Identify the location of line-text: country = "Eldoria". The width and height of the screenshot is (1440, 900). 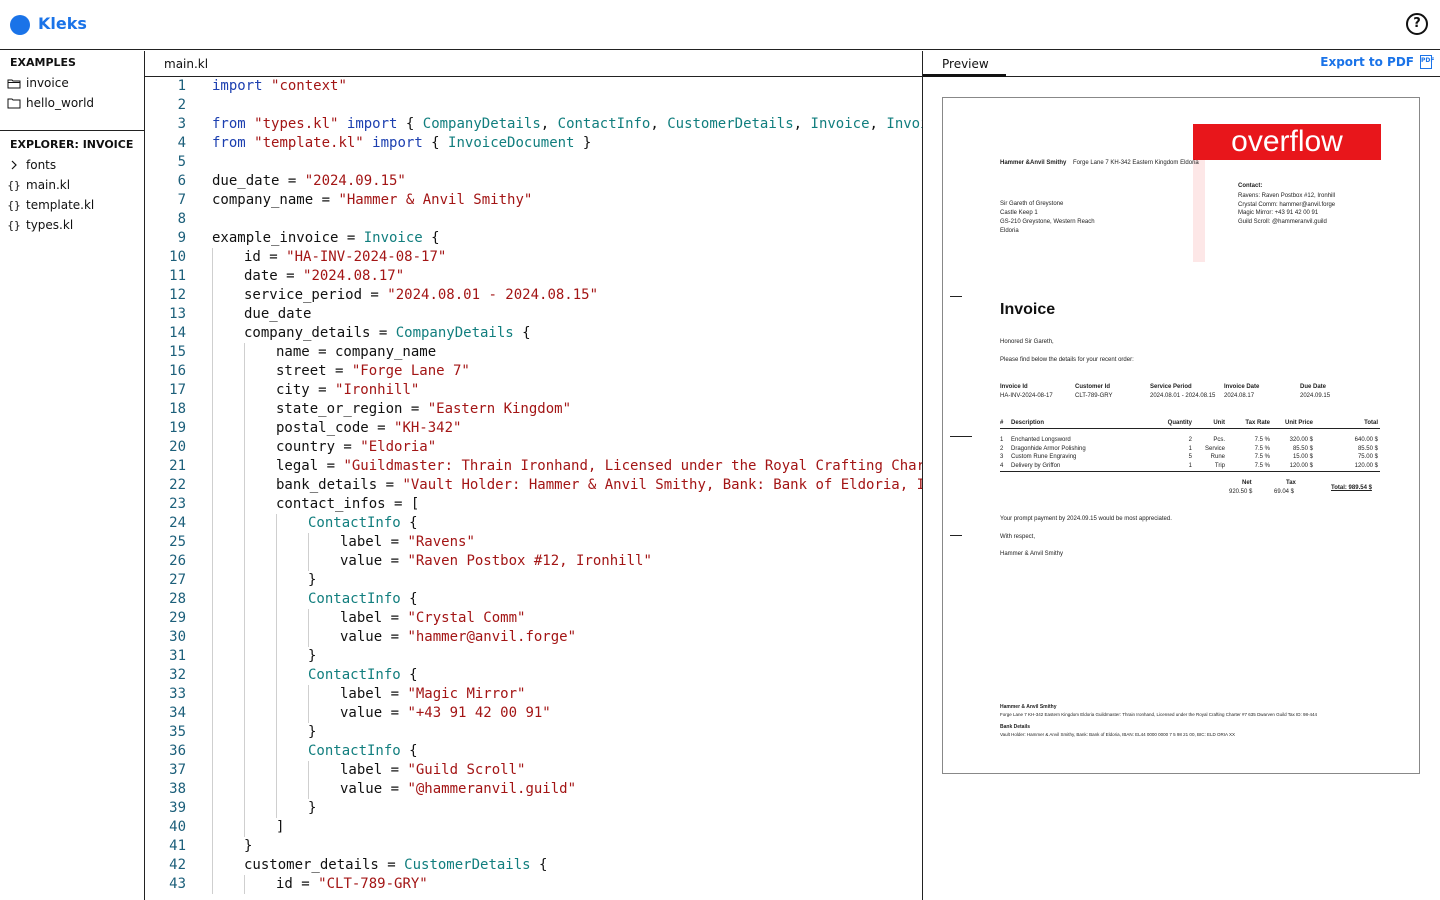
(356, 447).